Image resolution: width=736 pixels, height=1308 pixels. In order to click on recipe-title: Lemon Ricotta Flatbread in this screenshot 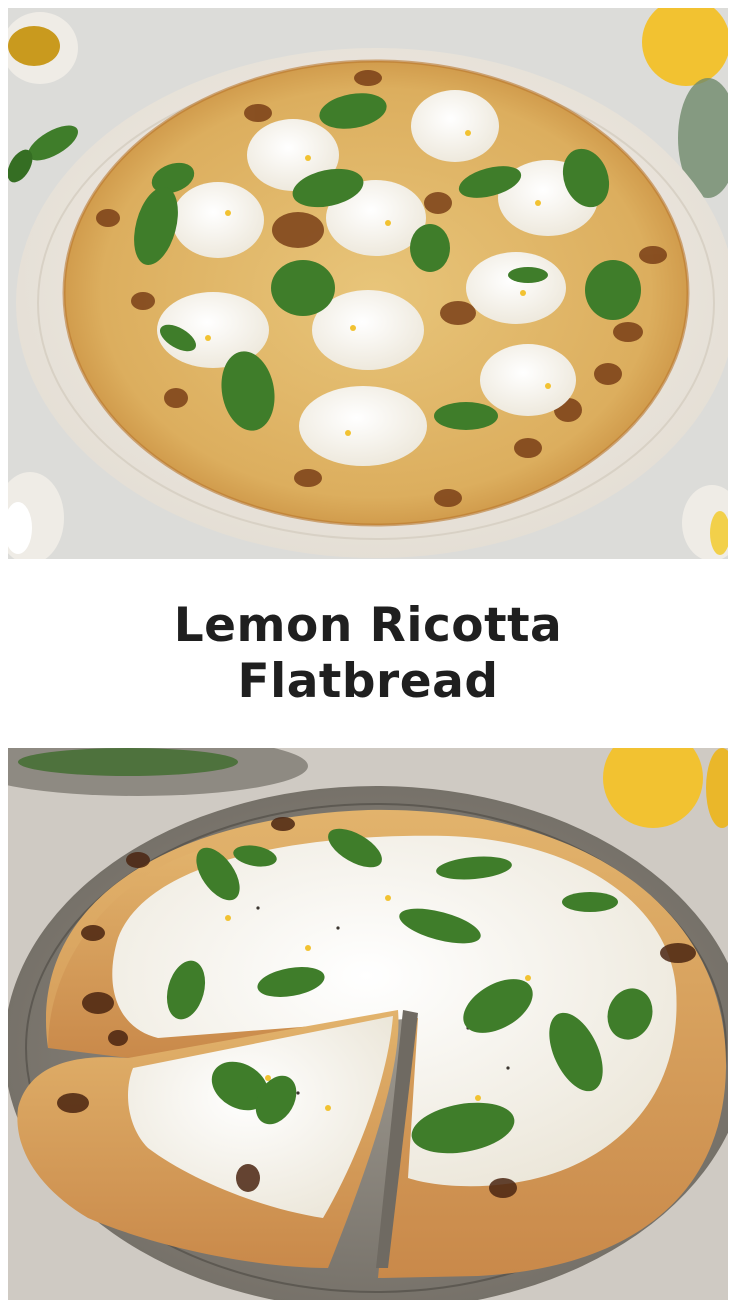, I will do `click(368, 654)`.